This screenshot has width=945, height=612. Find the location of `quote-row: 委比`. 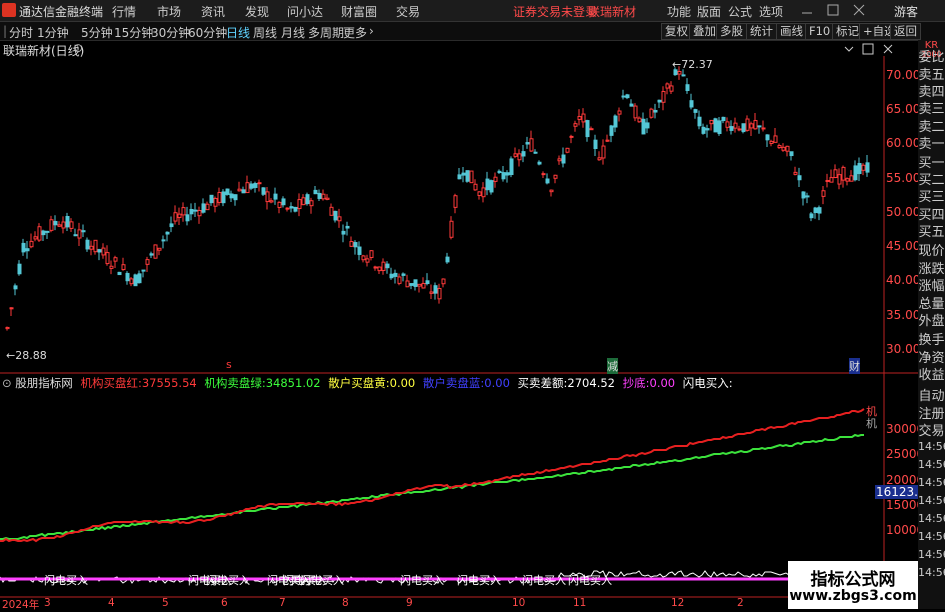

quote-row: 委比 is located at coordinates (931, 55).